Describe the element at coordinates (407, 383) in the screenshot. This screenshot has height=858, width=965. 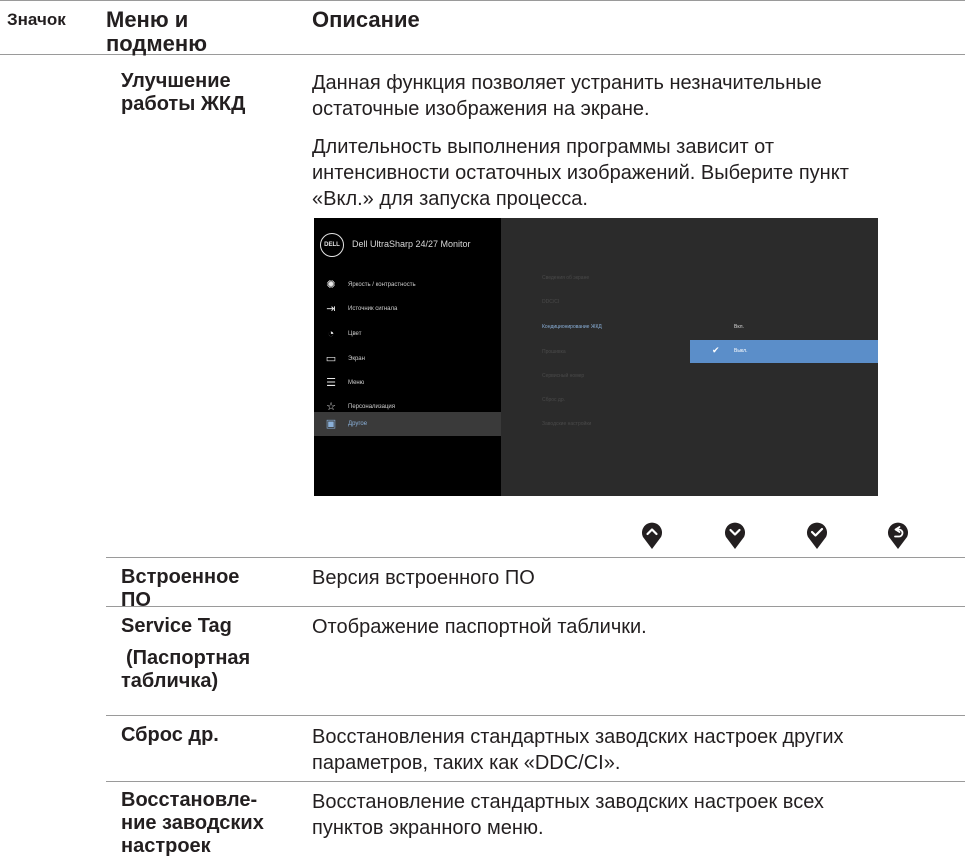
I see `osd-menu-item-menu: ☰ Меню` at that location.